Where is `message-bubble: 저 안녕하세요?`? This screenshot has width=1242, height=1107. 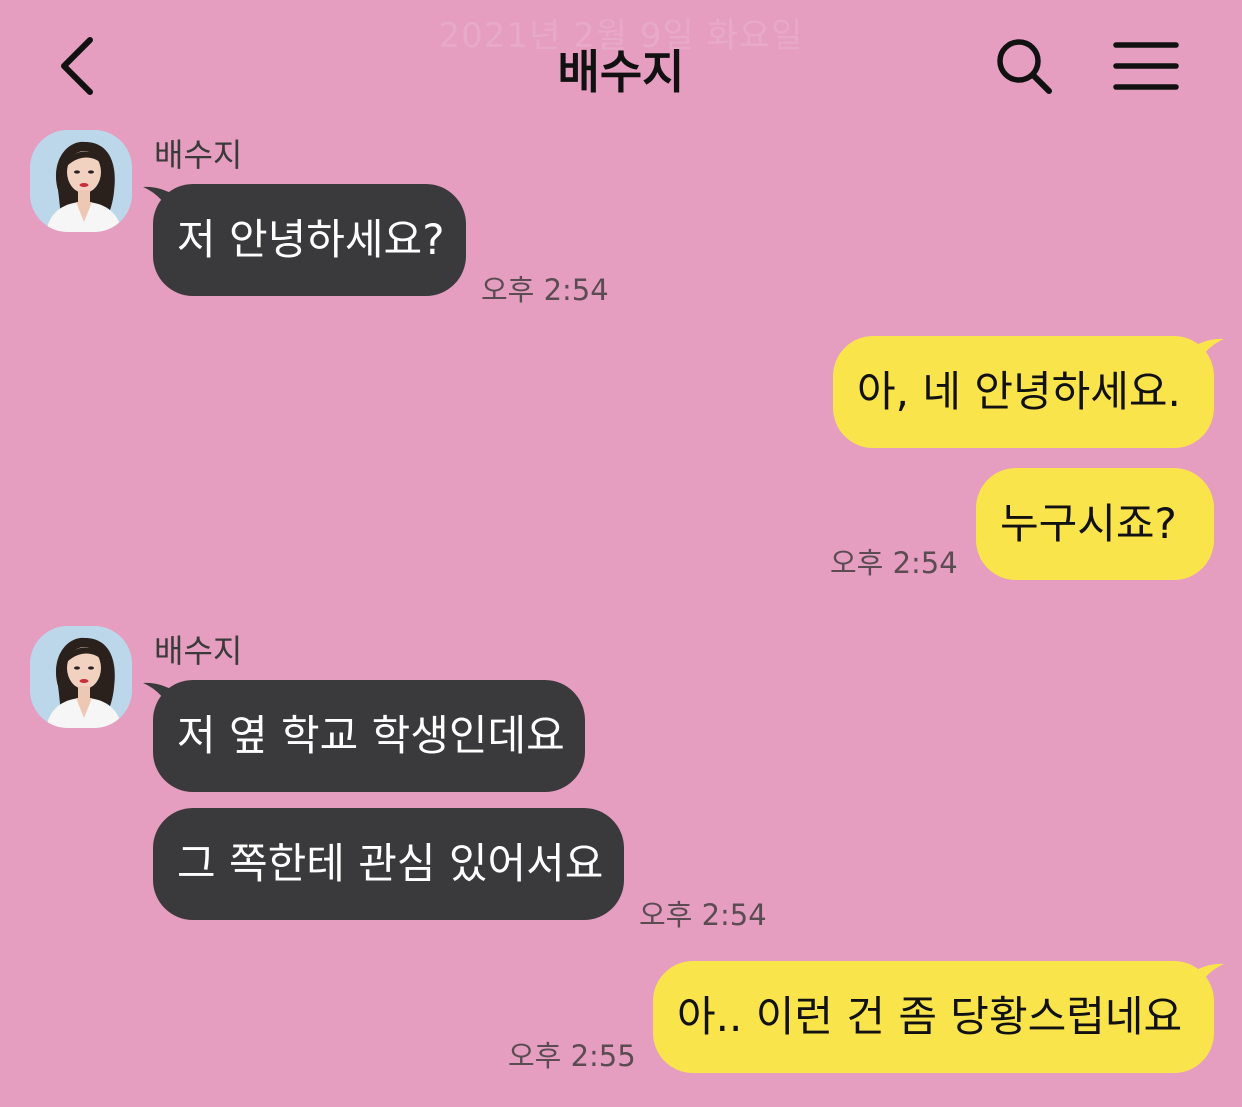 message-bubble: 저 안녕하세요? is located at coordinates (309, 240).